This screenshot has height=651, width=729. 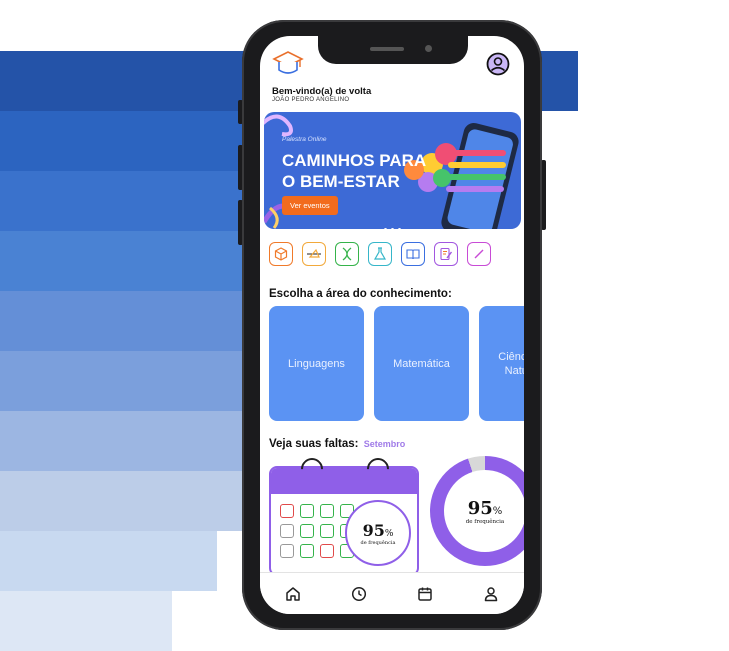 I want to click on nav-profile, so click(x=491, y=594).